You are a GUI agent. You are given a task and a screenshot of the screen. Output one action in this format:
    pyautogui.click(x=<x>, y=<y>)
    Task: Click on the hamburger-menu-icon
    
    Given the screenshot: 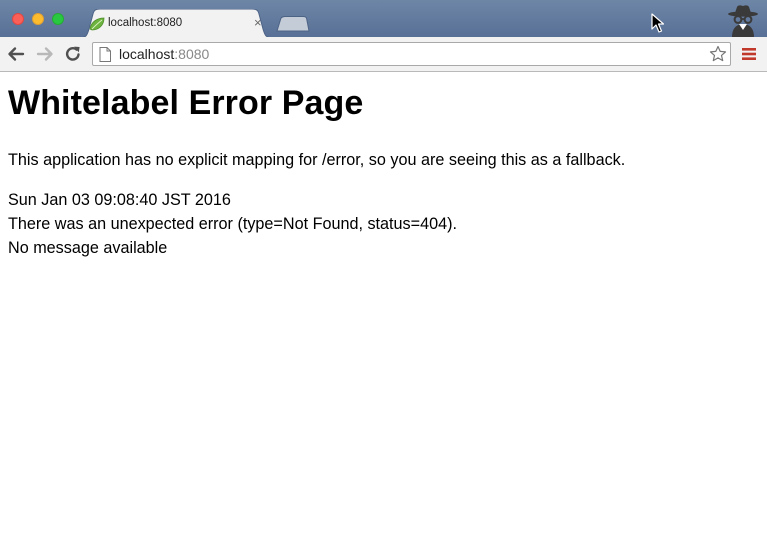 What is the action you would take?
    pyautogui.click(x=749, y=54)
    